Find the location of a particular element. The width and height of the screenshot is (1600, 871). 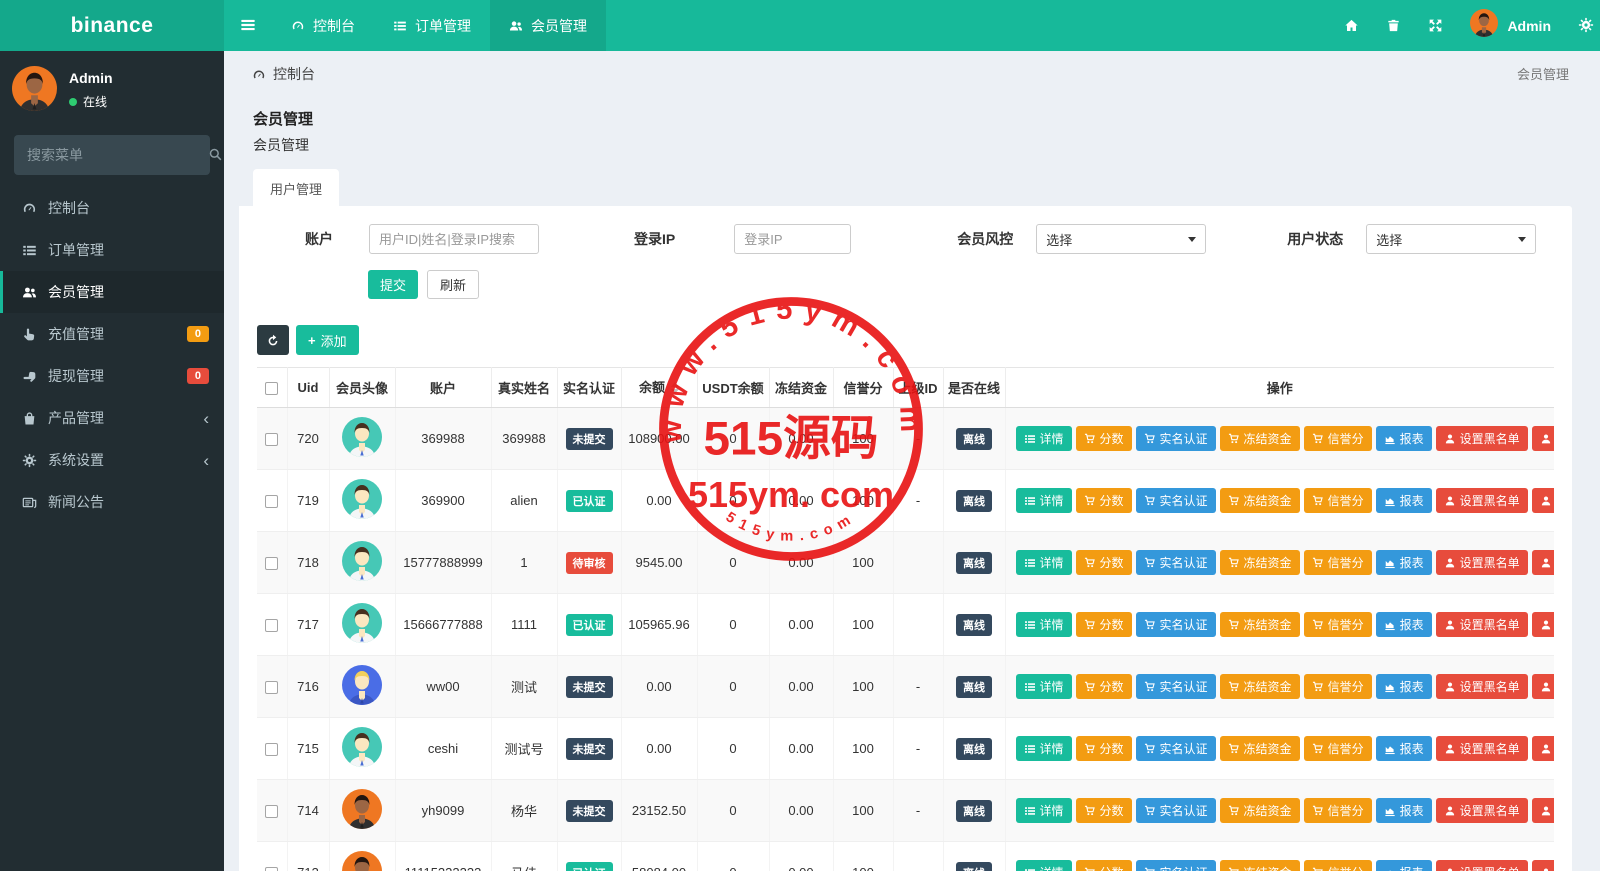

sidebar-item-settings: 系统设置 ‹ is located at coordinates (112, 460).